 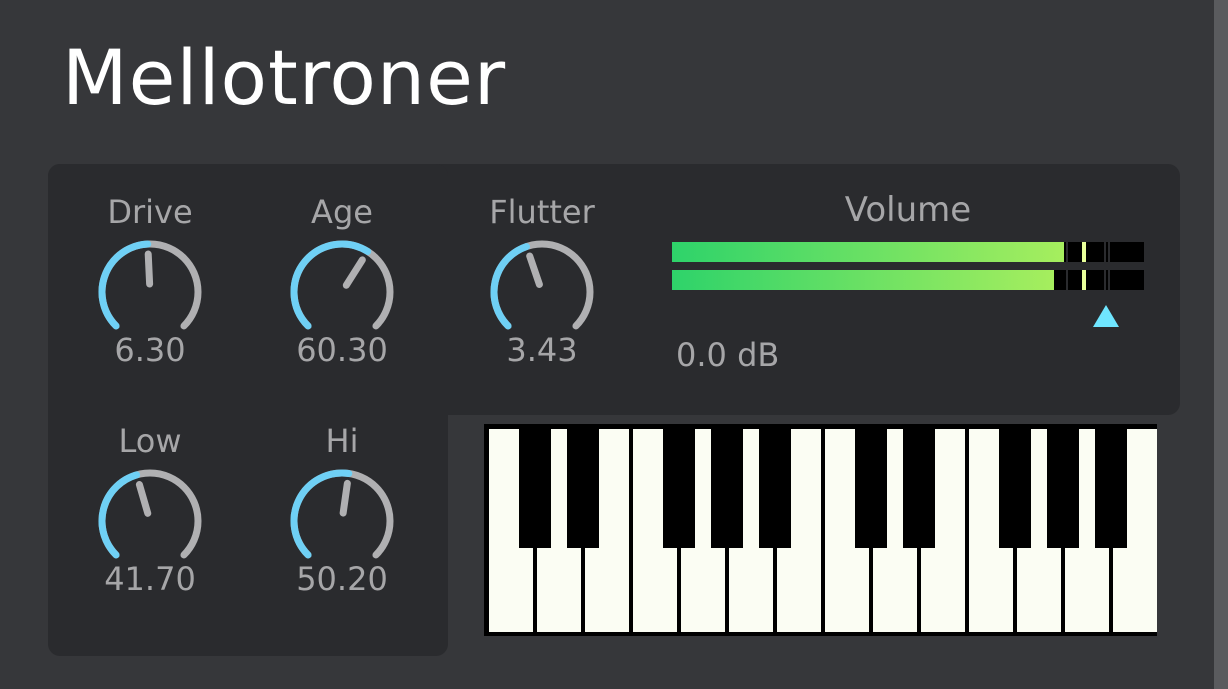 What do you see at coordinates (143, 499) in the screenshot?
I see `low-knob-pointer` at bounding box center [143, 499].